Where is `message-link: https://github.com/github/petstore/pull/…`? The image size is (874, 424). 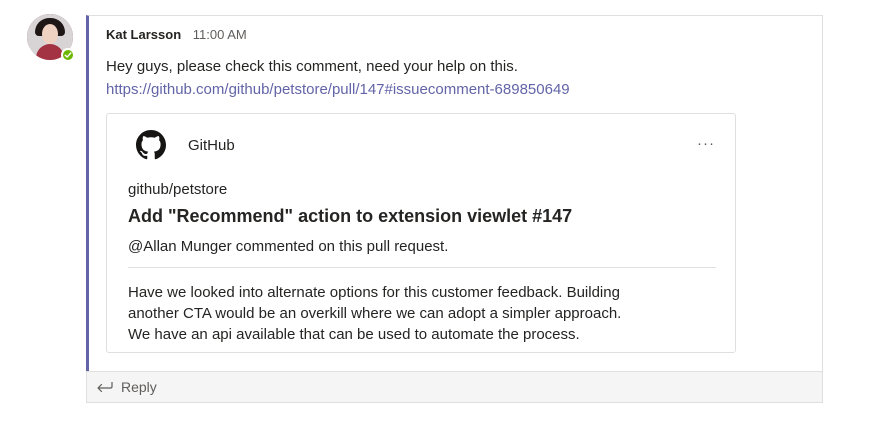
message-link: https://github.com/github/petstore/pull/… is located at coordinates (338, 89).